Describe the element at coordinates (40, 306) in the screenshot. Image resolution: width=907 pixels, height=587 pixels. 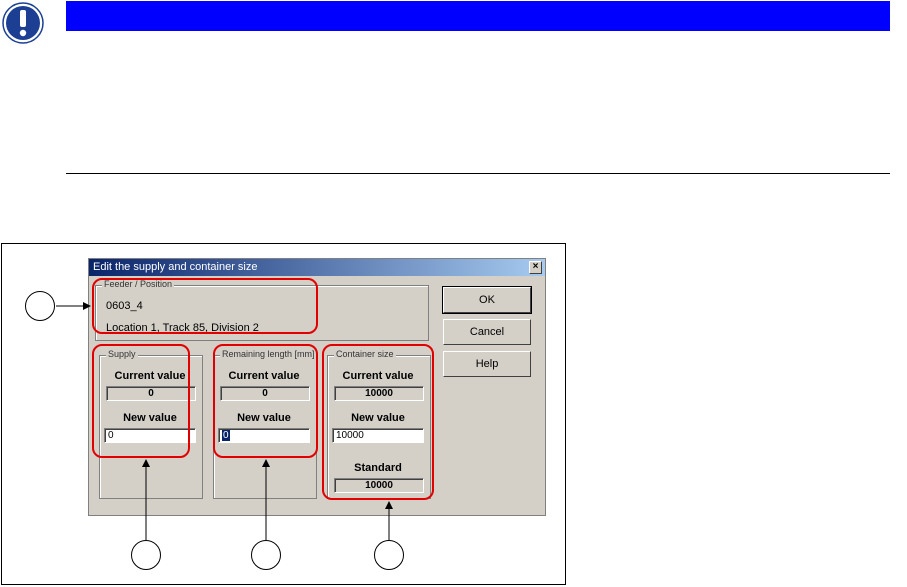
I see `callout-circle-feeder` at that location.